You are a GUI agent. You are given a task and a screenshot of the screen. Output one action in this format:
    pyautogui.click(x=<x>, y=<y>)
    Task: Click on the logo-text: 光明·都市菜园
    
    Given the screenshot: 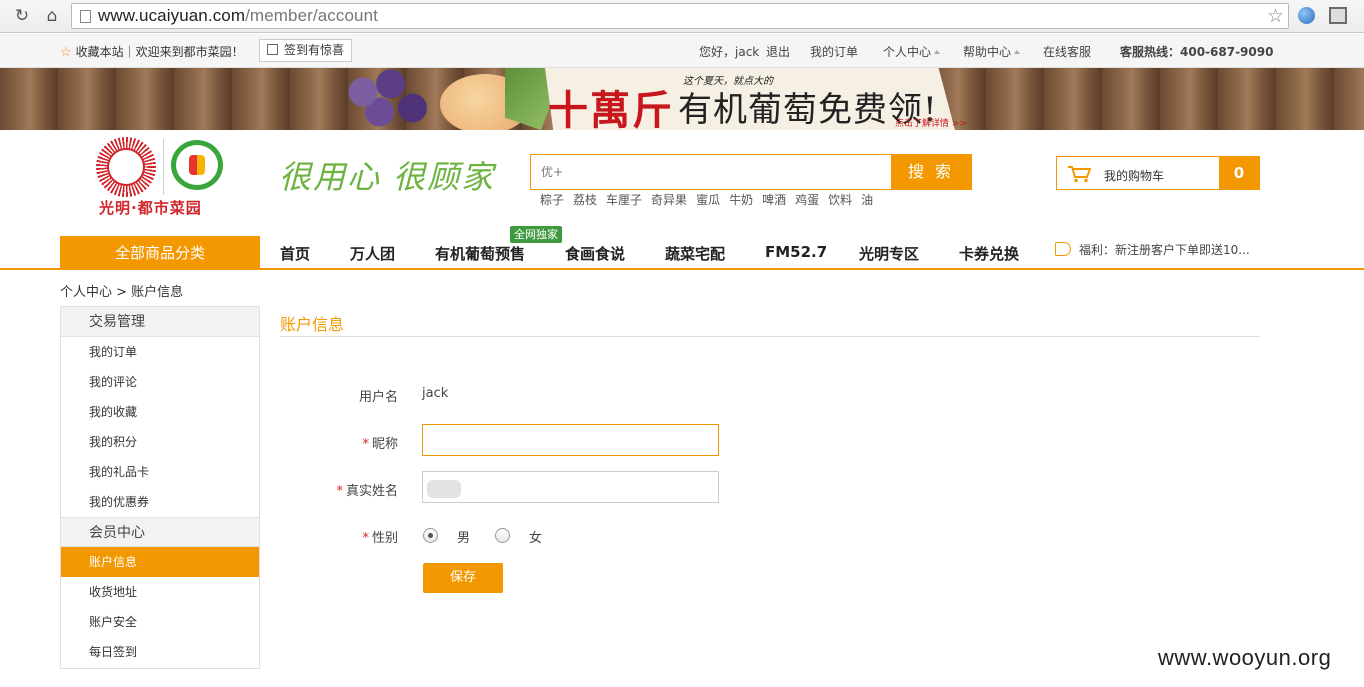 What is the action you would take?
    pyautogui.click(x=150, y=208)
    